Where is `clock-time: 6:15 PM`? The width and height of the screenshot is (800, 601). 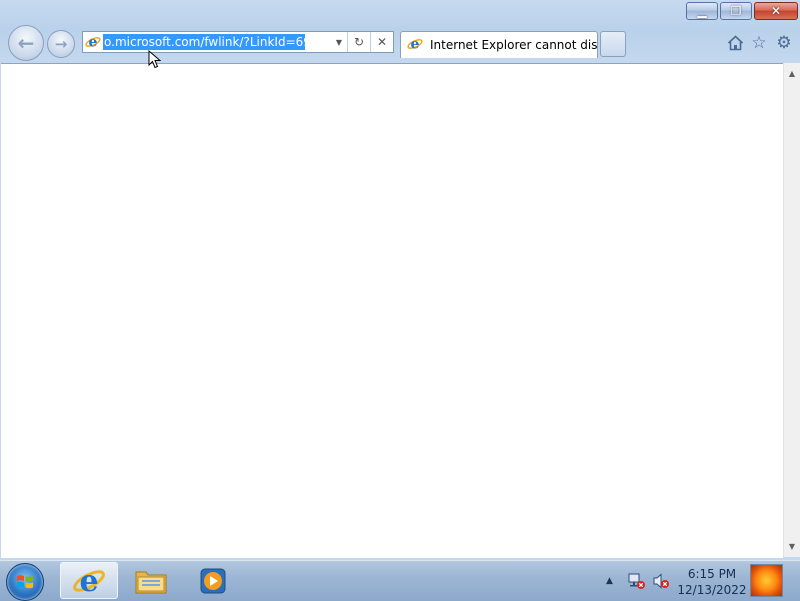
clock-time: 6:15 PM is located at coordinates (712, 574).